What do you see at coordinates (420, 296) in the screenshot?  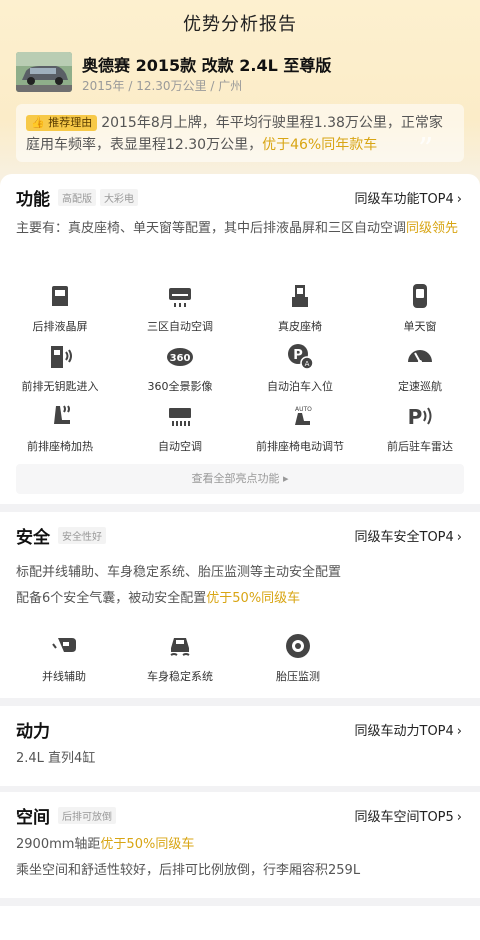 I see `sunroof-icon` at bounding box center [420, 296].